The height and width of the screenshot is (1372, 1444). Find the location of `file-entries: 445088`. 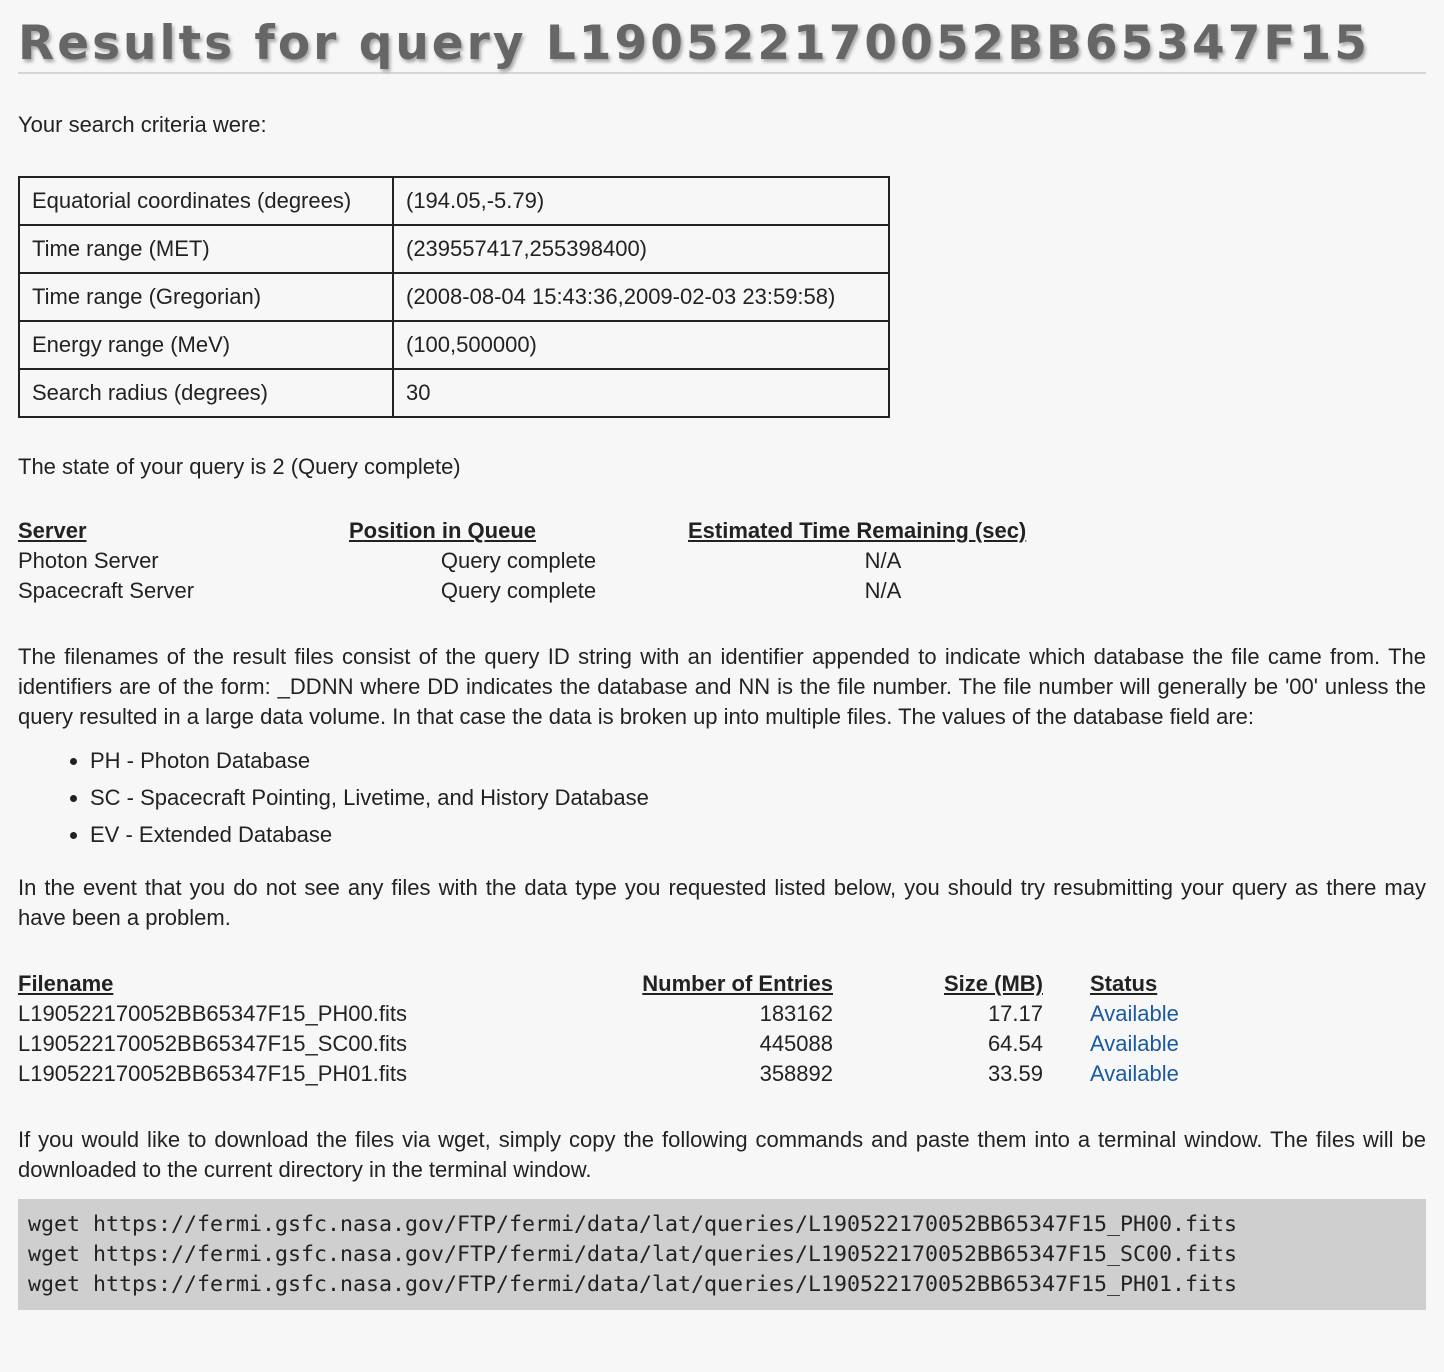

file-entries: 445088 is located at coordinates (796, 1043).